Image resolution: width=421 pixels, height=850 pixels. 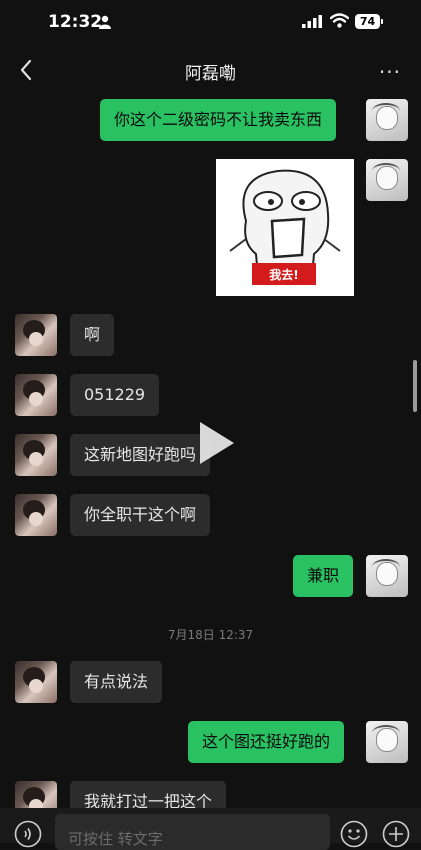 What do you see at coordinates (210, 22) in the screenshot?
I see `status-bar: 12:32 74` at bounding box center [210, 22].